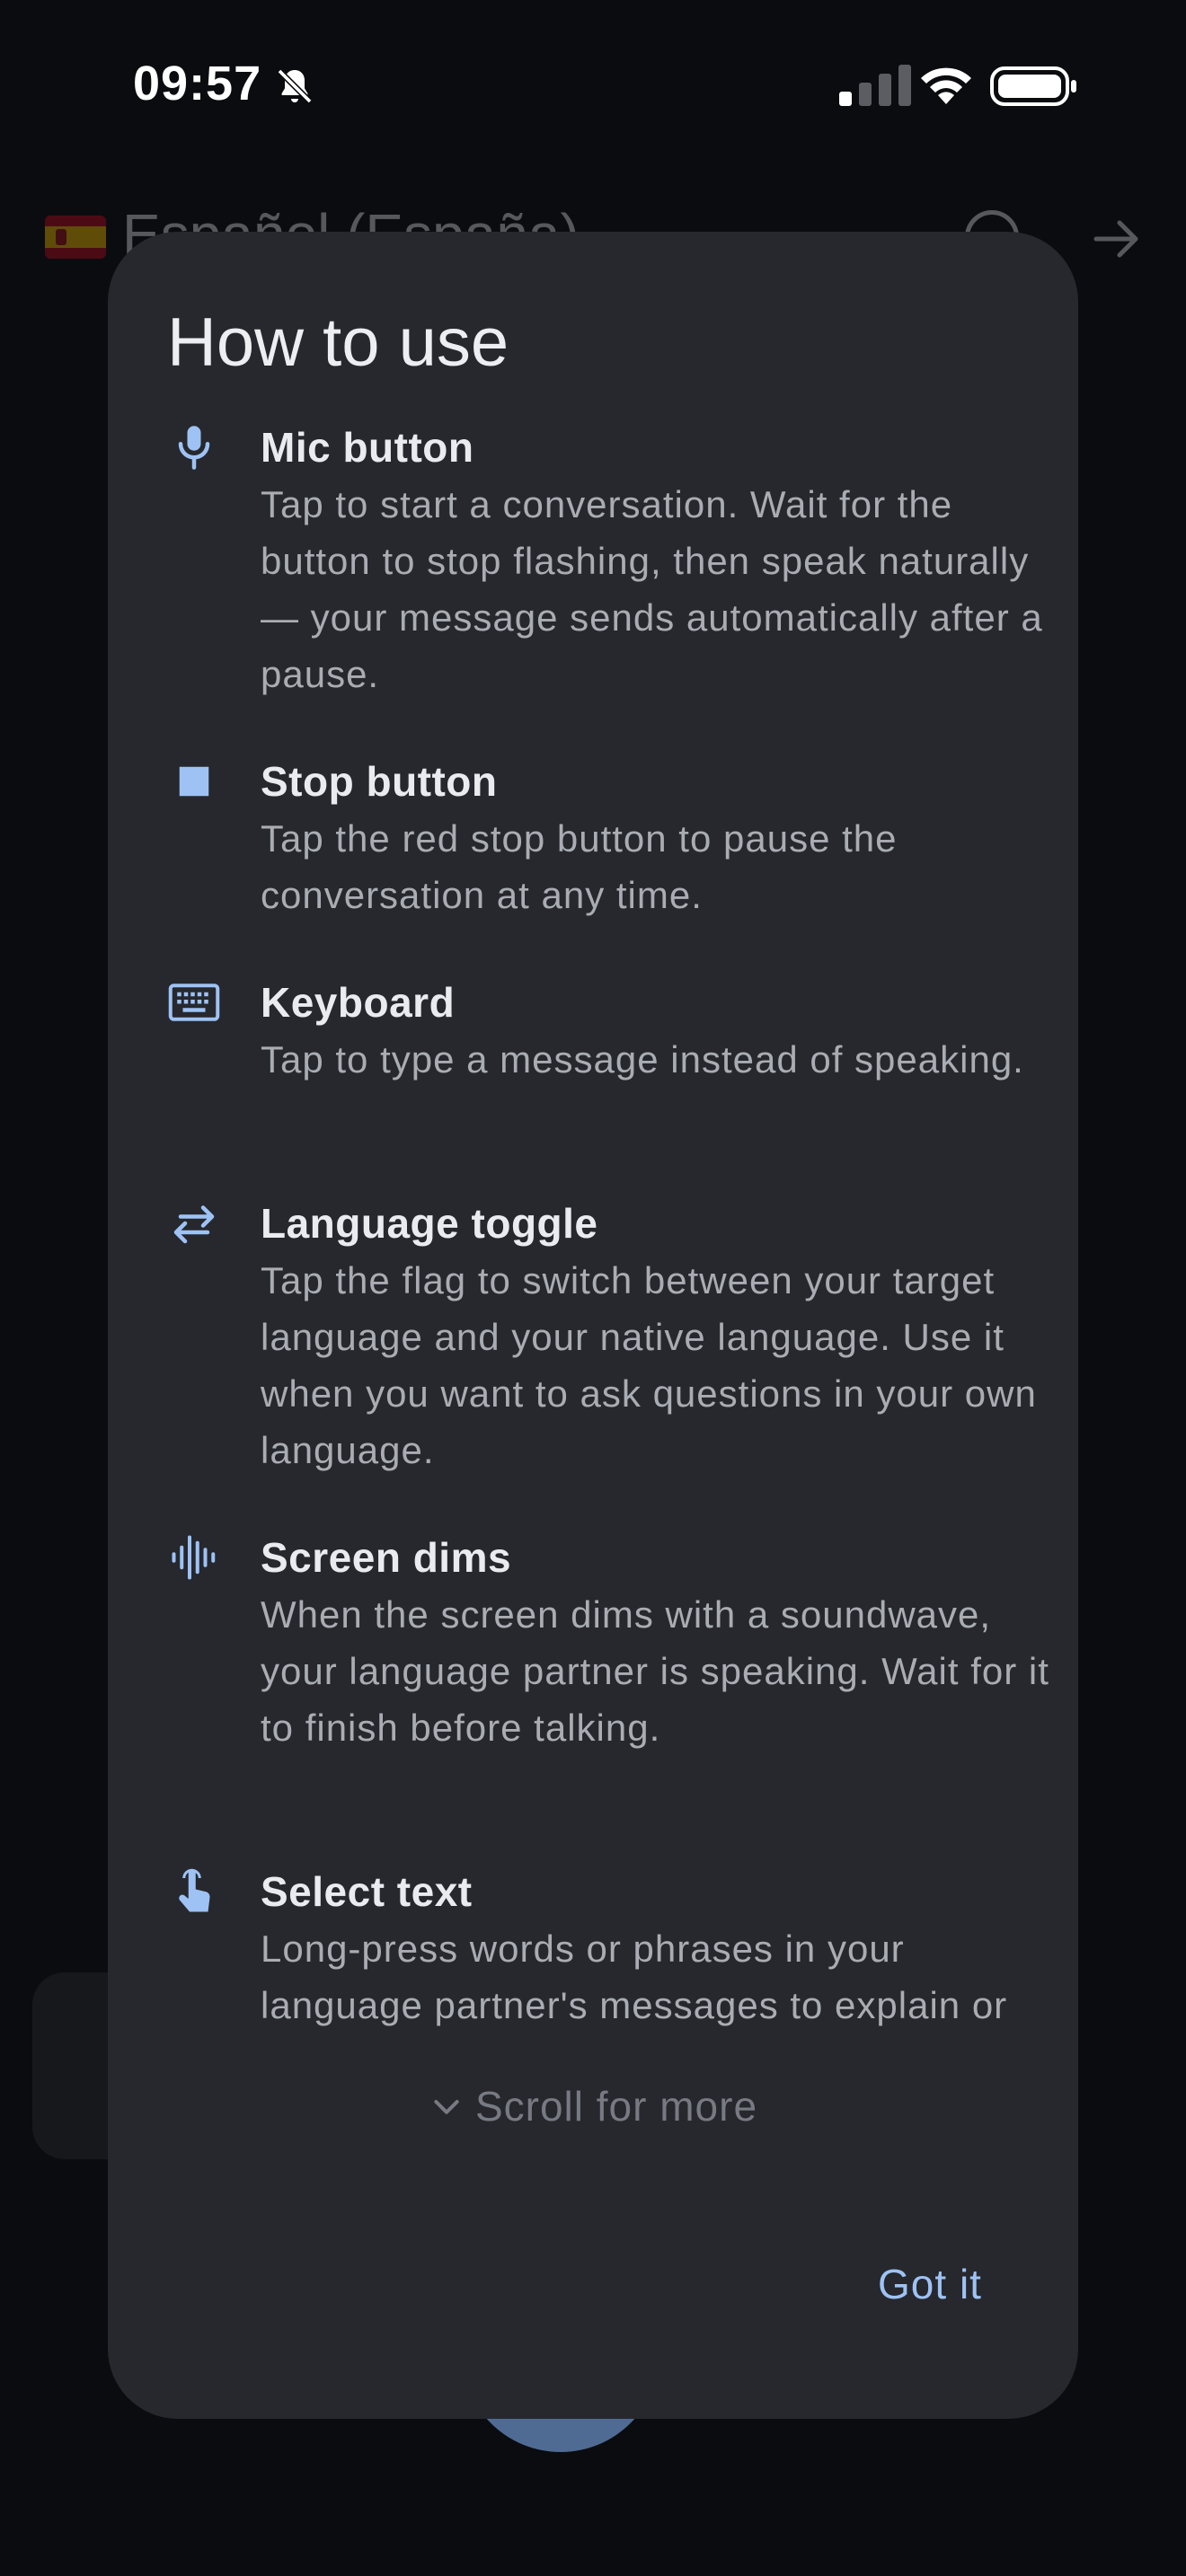 The width and height of the screenshot is (1186, 2576). What do you see at coordinates (194, 1557) in the screenshot?
I see `soundwave-icon` at bounding box center [194, 1557].